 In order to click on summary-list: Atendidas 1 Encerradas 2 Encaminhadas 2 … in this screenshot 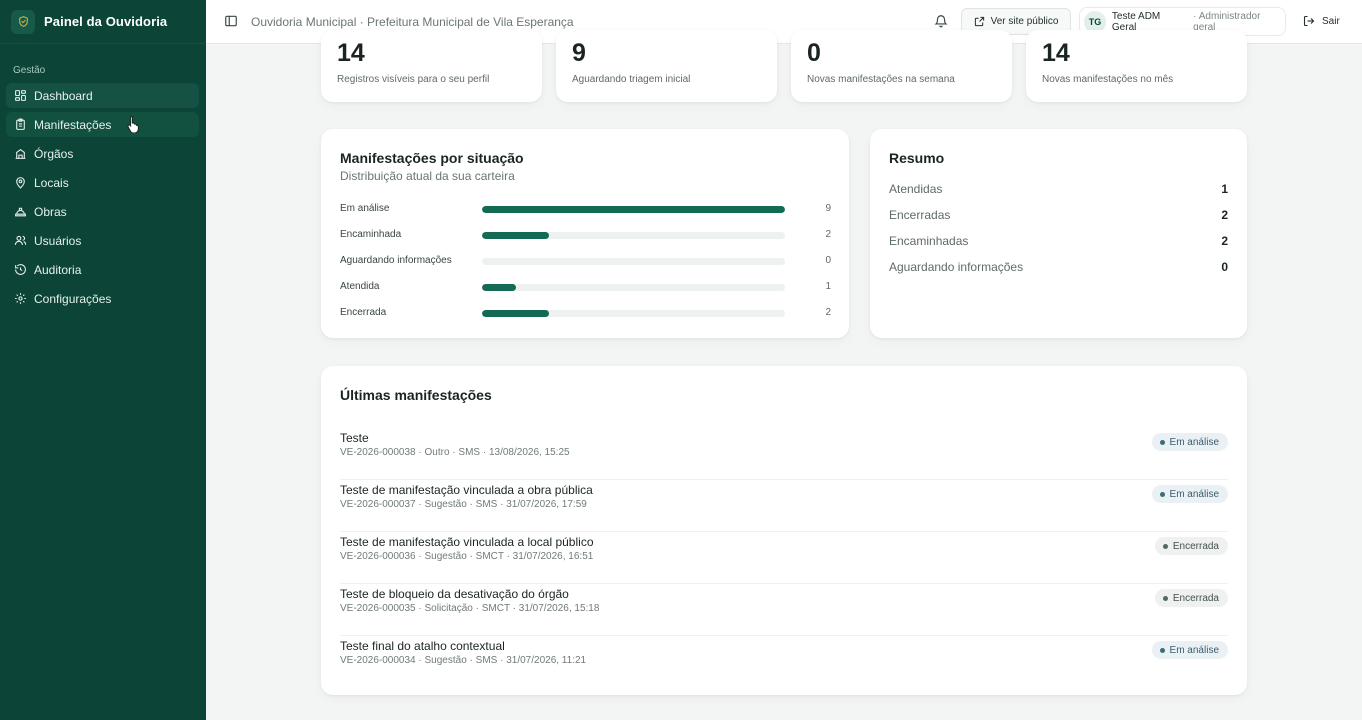, I will do `click(1058, 234)`.